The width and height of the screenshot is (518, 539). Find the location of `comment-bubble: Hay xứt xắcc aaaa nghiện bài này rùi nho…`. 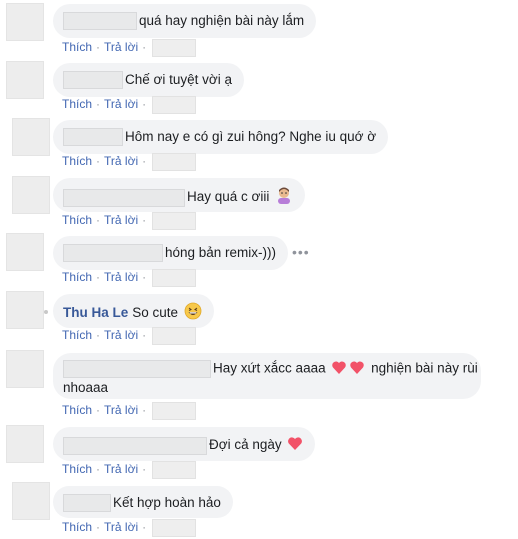

comment-bubble: Hay xứt xắcc aaaa nghiện bài này rùi nho… is located at coordinates (267, 376).